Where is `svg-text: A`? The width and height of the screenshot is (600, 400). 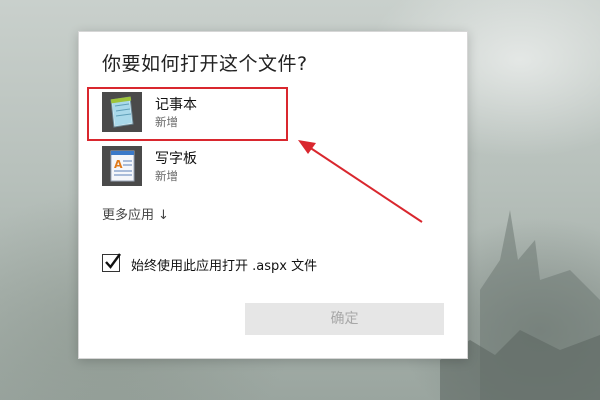
svg-text: A is located at coordinates (118, 164).